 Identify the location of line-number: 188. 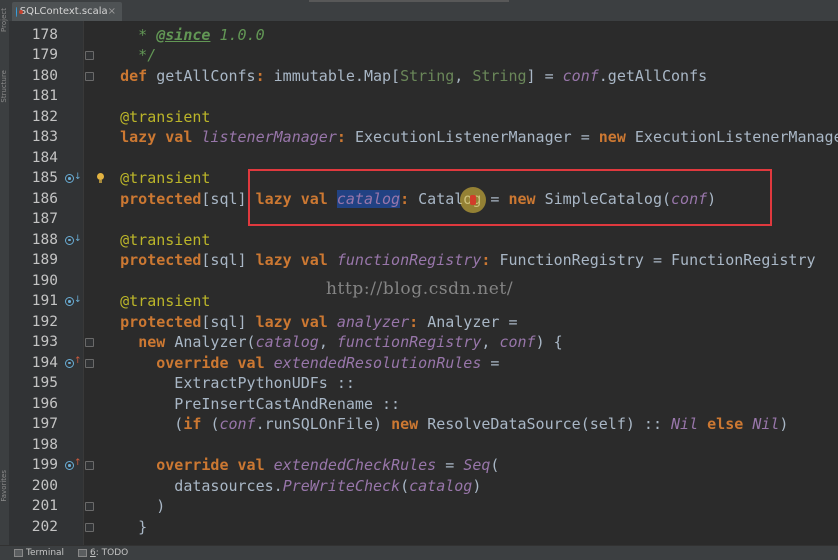
(44, 239).